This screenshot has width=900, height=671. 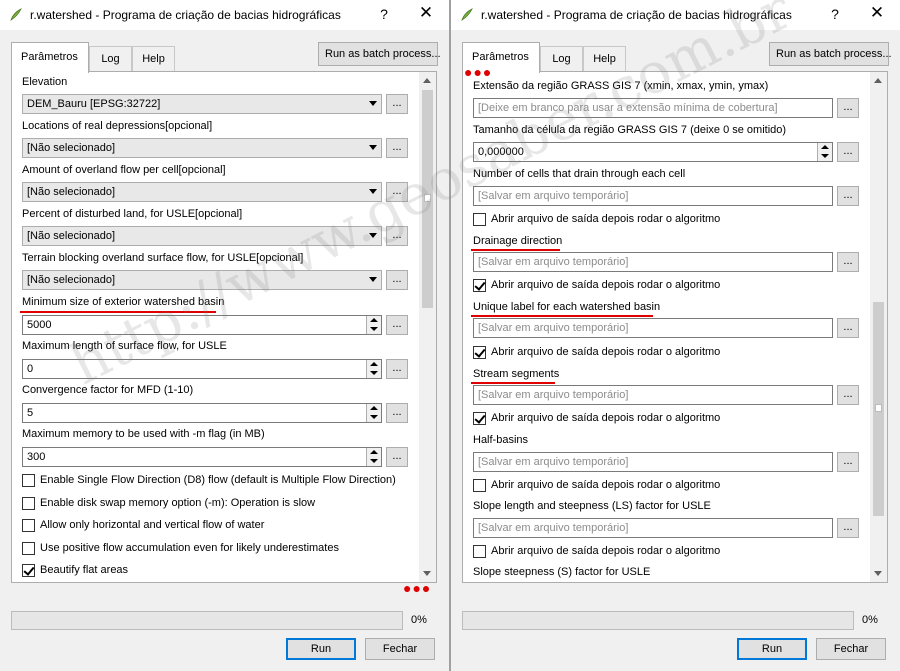 I want to click on tab-parametros: Parâmetros, so click(x=50, y=57).